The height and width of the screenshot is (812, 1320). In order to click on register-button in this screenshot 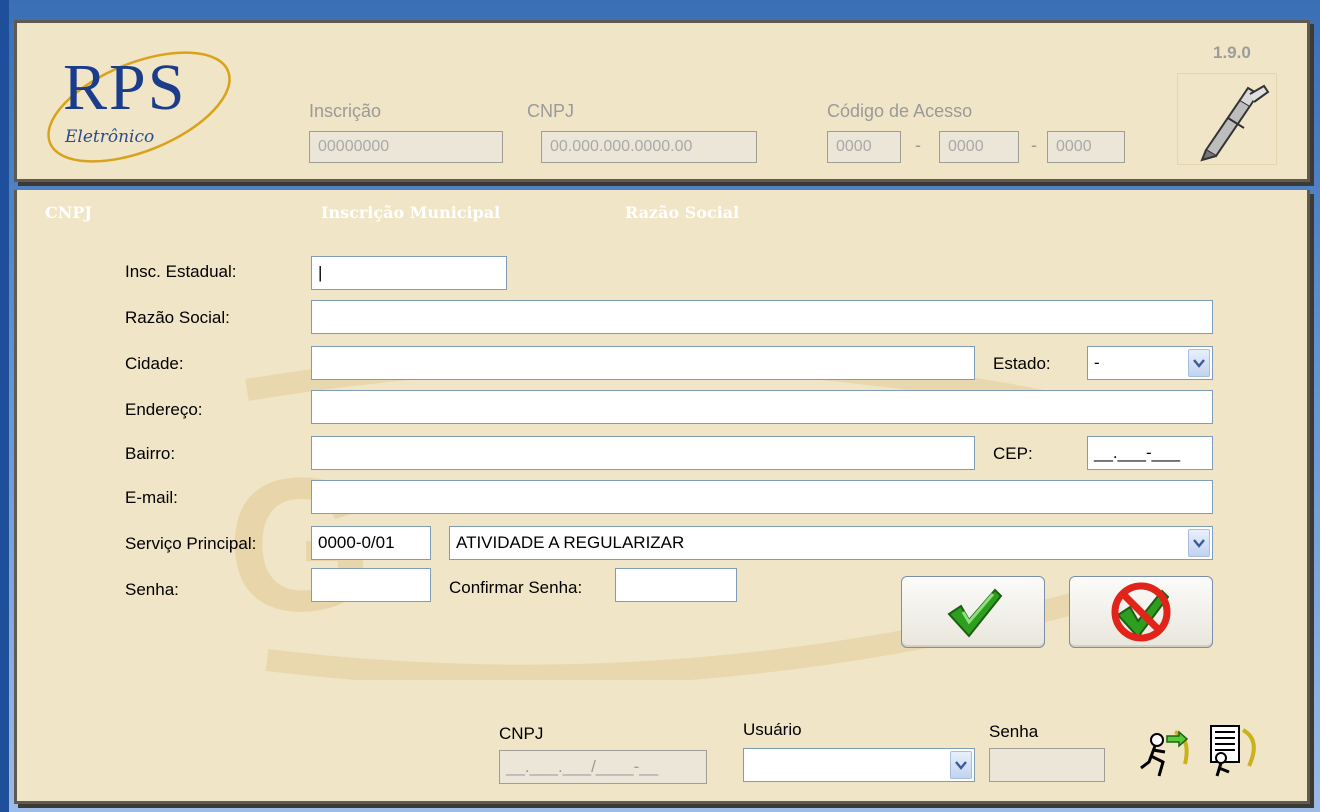, I will do `click(1232, 751)`.